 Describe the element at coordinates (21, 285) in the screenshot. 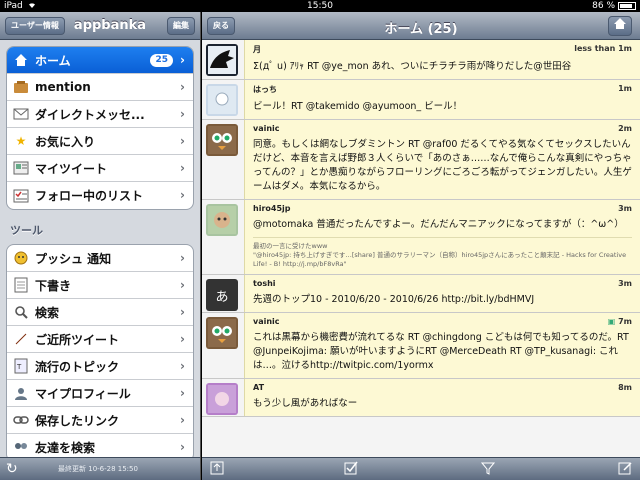

I see `draft-icon` at that location.